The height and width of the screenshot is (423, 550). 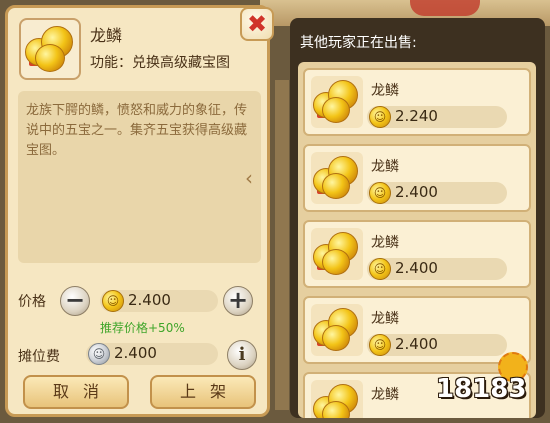 What do you see at coordinates (445, 8) in the screenshot?
I see `scene-decoration` at bounding box center [445, 8].